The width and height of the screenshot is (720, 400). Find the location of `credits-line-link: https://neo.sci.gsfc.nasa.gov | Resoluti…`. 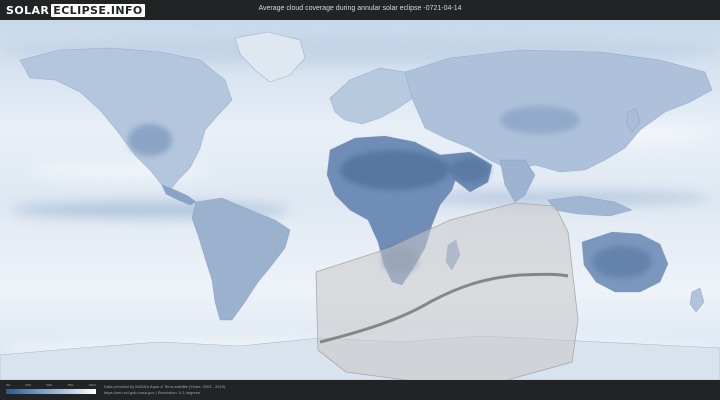

credits-line-link: https://neo.sci.gsfc.nasa.gov | Resoluti… is located at coordinates (164, 393).